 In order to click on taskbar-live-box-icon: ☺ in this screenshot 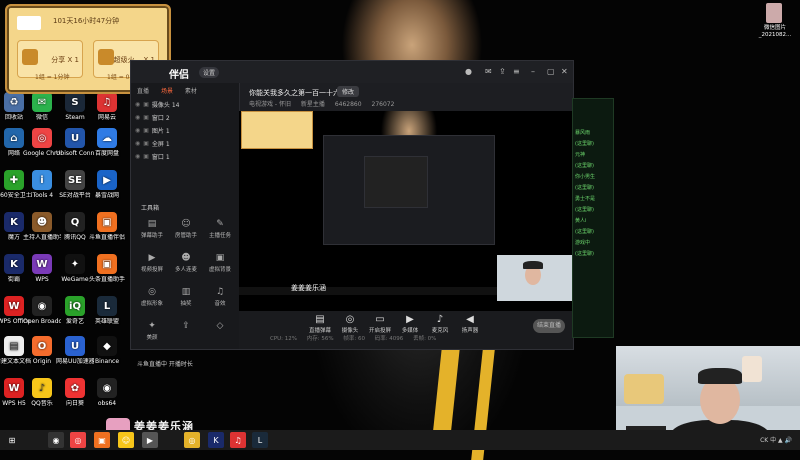, I will do `click(126, 440)`.